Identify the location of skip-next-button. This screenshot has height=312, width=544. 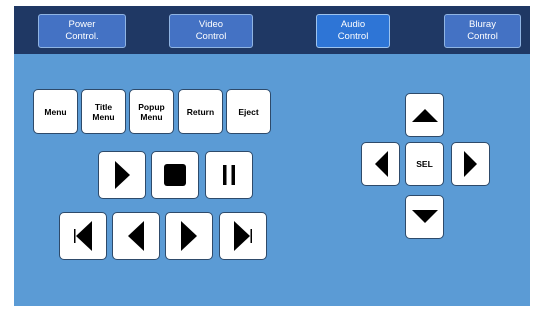
(243, 236).